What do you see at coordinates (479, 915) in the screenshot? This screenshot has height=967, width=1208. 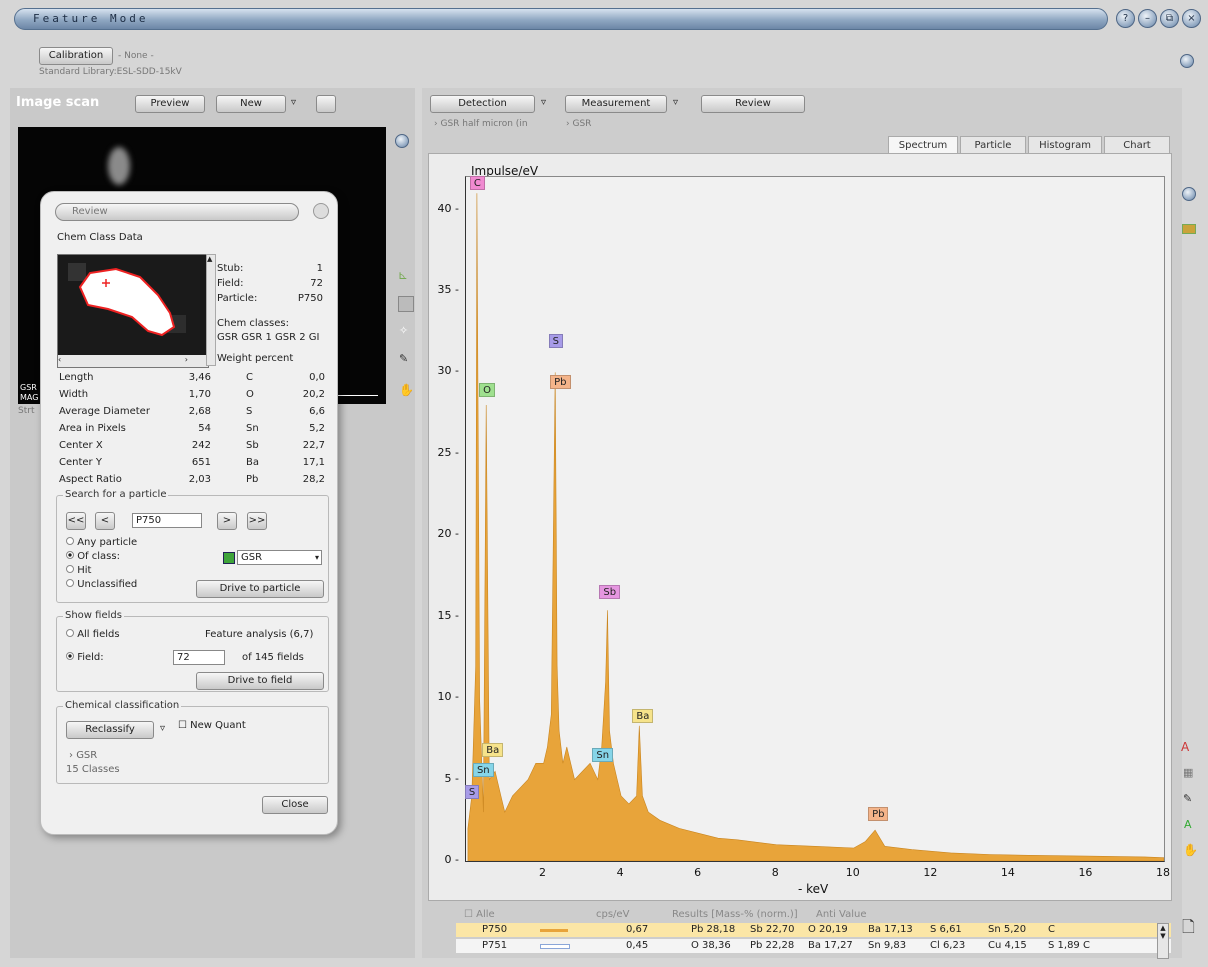 I see `select-all-checkbox: ☐ Alle` at bounding box center [479, 915].